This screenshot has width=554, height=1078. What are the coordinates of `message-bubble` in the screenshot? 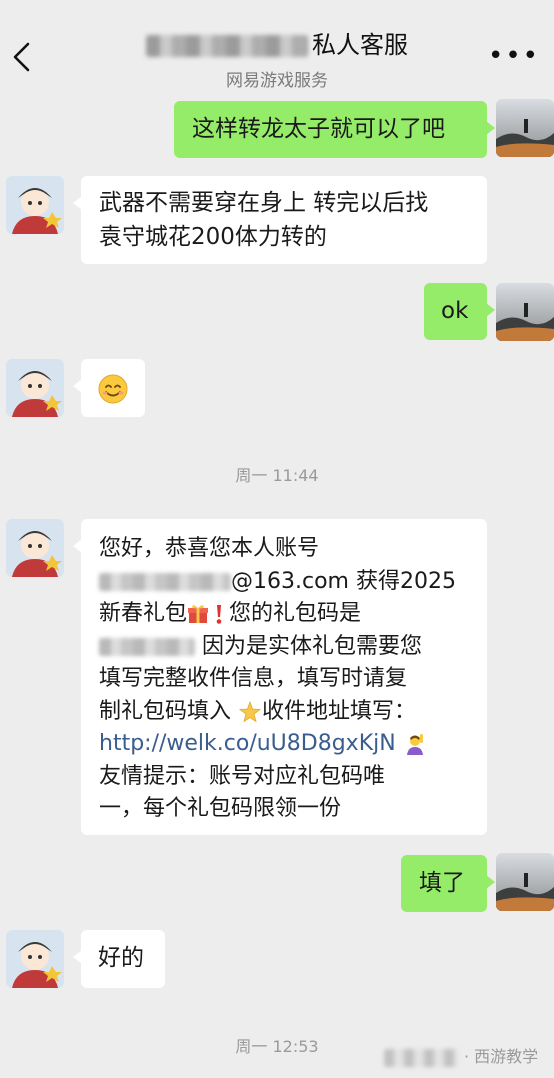 It's located at (109, 388).